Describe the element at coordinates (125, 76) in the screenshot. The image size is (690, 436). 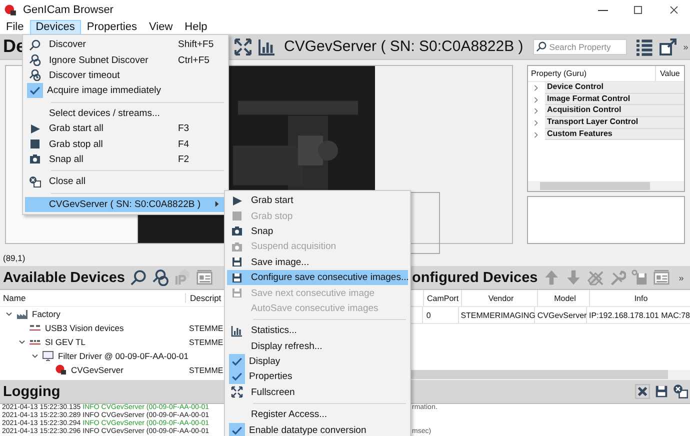
I see `menu-item: Discover timeout` at that location.